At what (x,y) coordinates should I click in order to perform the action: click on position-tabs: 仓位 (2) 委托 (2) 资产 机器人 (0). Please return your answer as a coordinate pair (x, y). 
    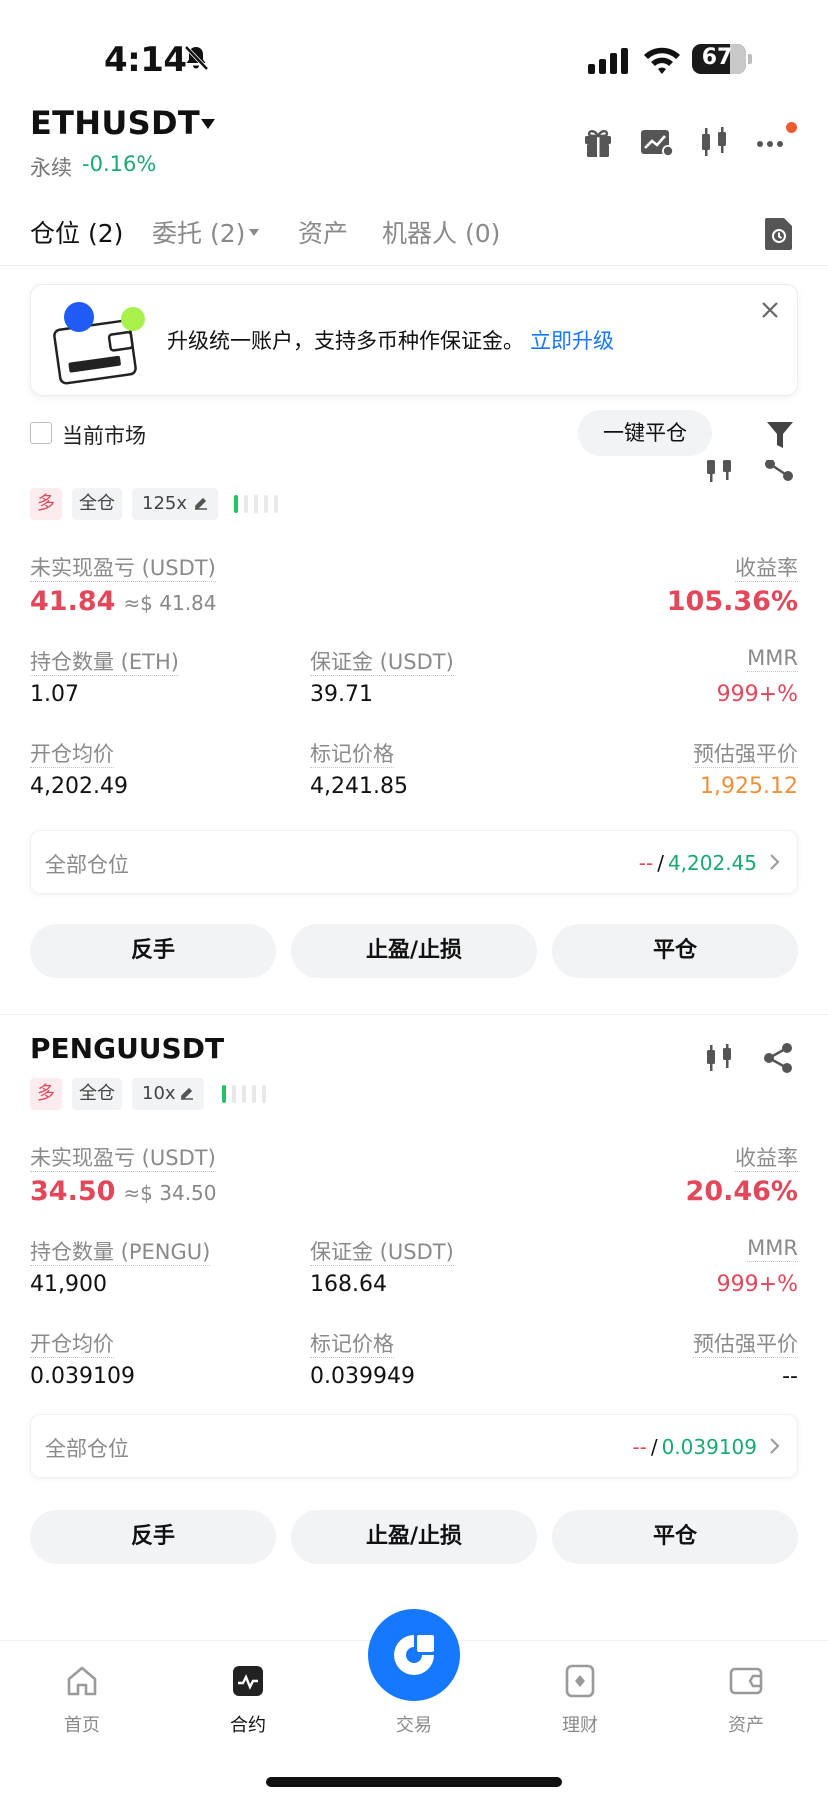
    Looking at the image, I should click on (414, 236).